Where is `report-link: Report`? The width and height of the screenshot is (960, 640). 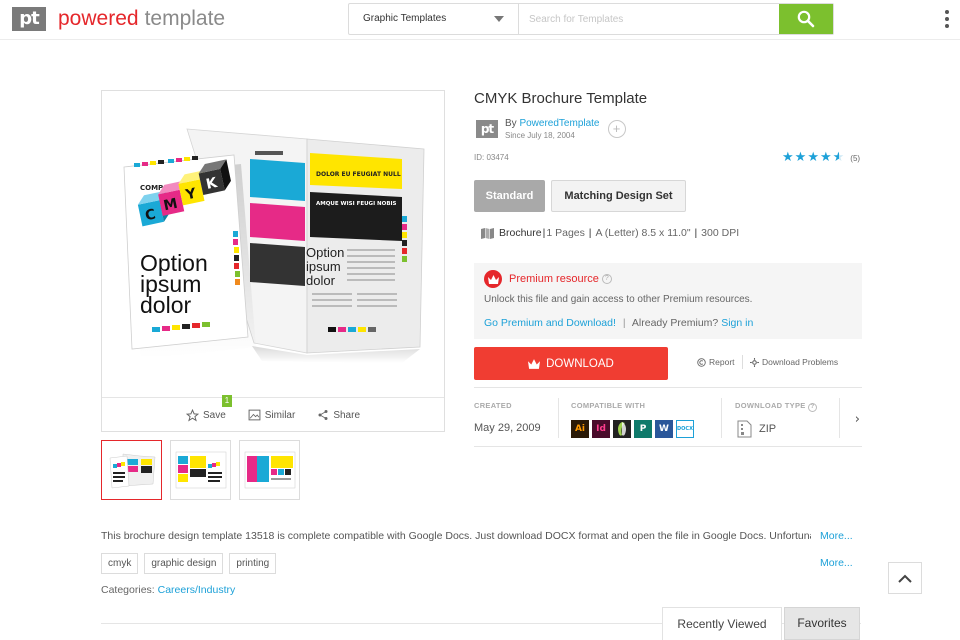 report-link: Report is located at coordinates (716, 362).